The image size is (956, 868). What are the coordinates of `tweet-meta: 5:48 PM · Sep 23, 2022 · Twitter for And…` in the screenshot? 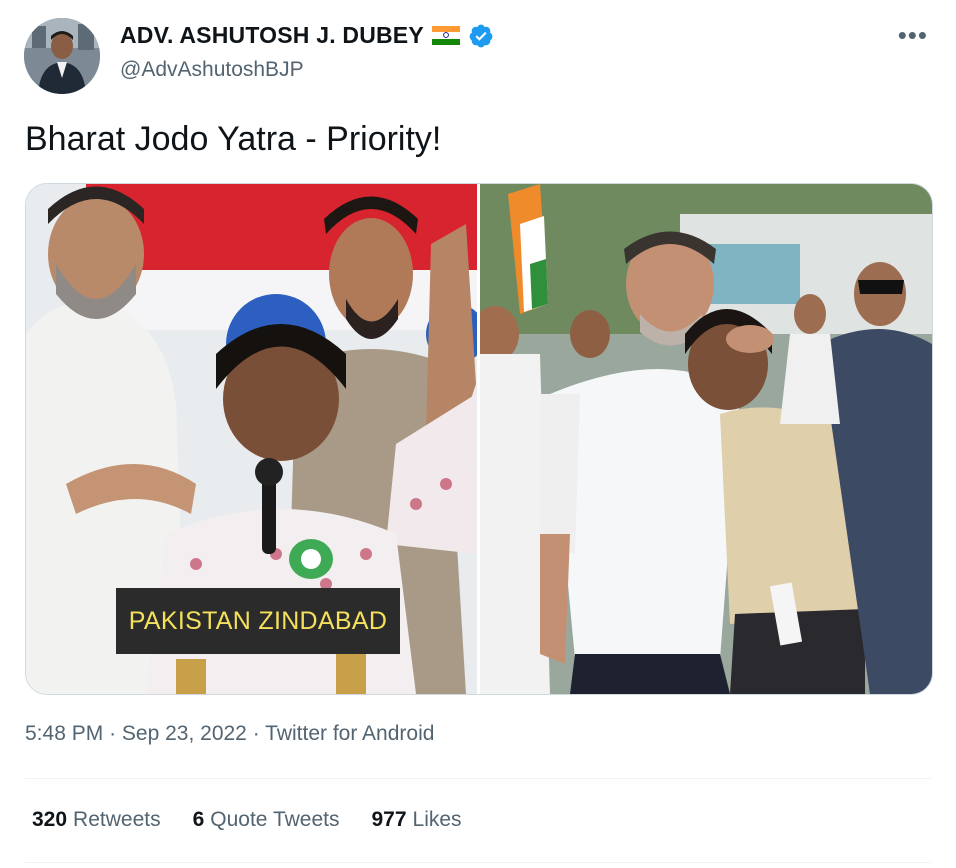 It's located at (229, 734).